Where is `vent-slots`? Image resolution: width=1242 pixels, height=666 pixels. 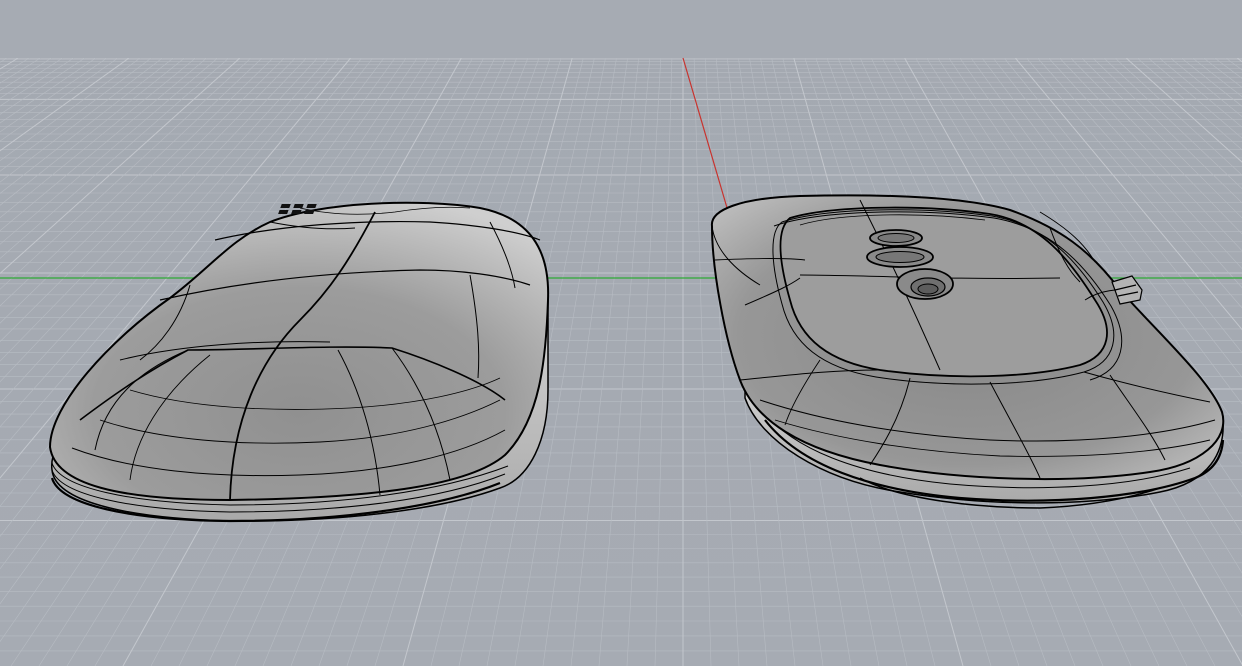
vent-slots is located at coordinates (297, 209).